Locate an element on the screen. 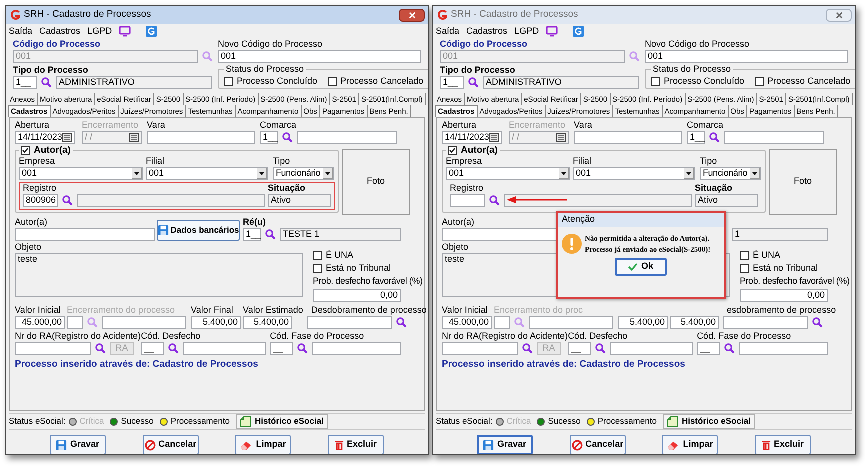  action-button: Cancelar is located at coordinates (598, 444).